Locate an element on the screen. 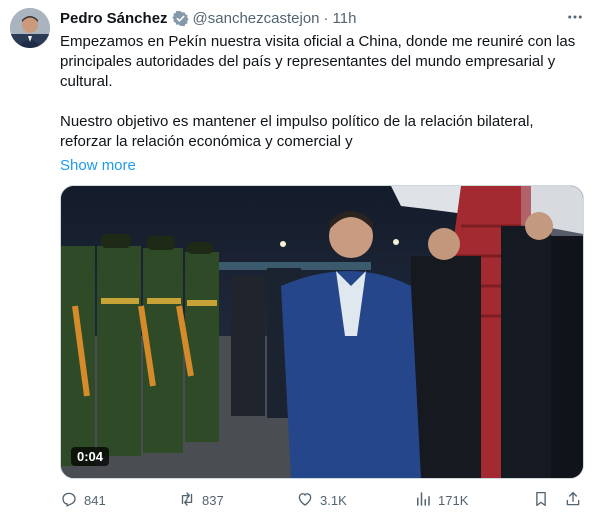 Image resolution: width=600 pixels, height=517 pixels. author-name: Pedro Sánchez is located at coordinates (114, 18).